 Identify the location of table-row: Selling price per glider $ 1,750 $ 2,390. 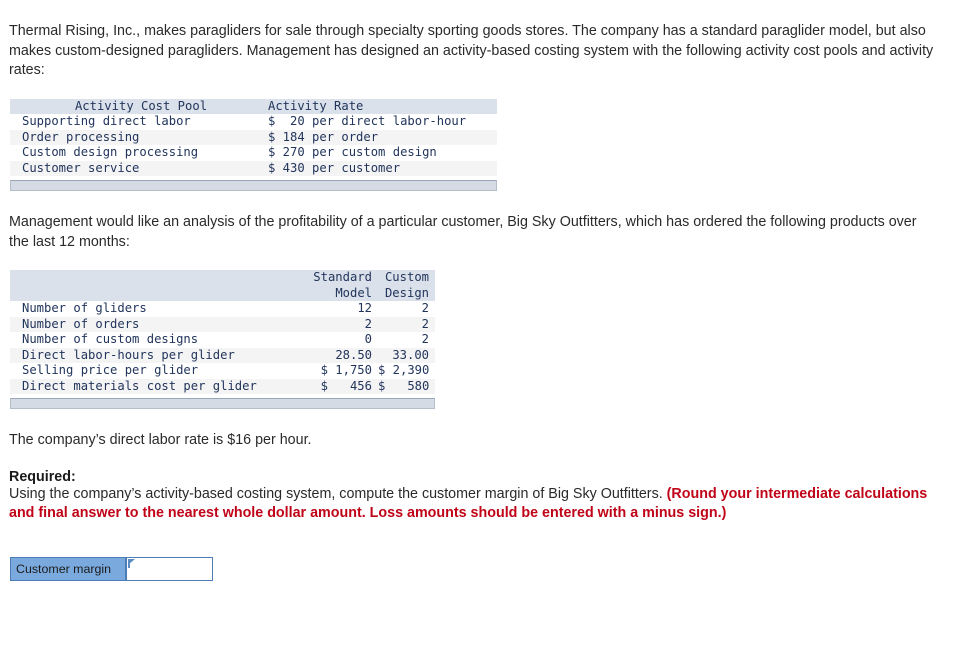
(222, 371).